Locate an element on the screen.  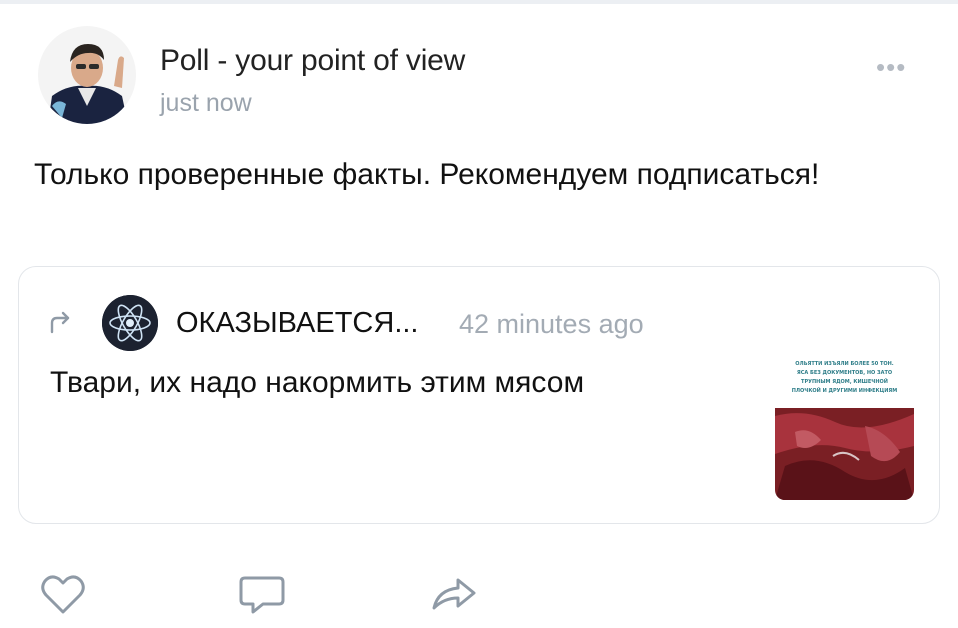
comment-icon is located at coordinates (262, 595).